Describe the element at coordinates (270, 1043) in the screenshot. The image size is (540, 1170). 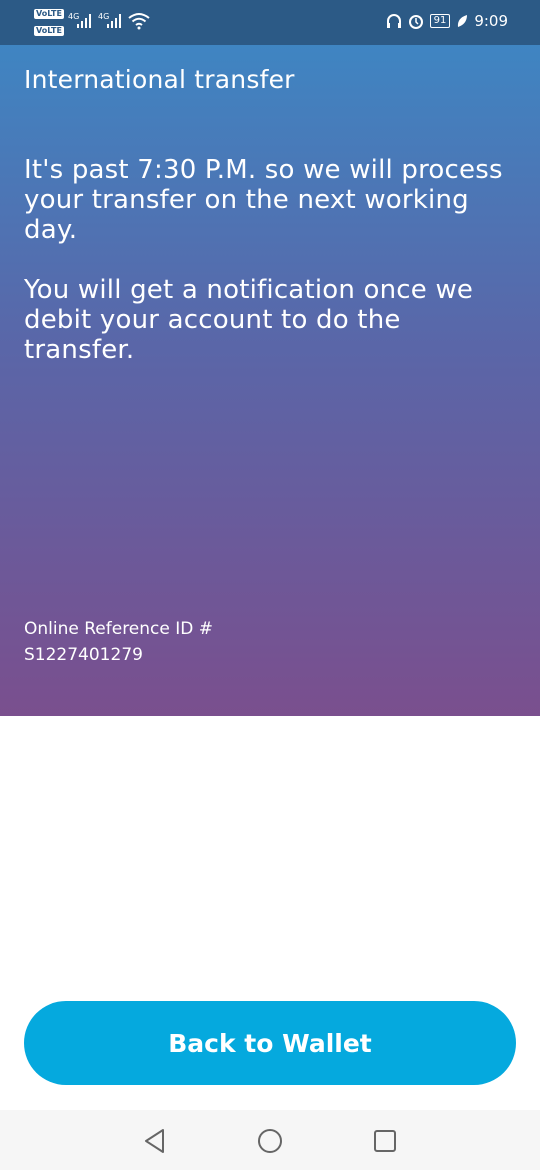
I see `back-to-wallet-button: Back to Wallet` at that location.